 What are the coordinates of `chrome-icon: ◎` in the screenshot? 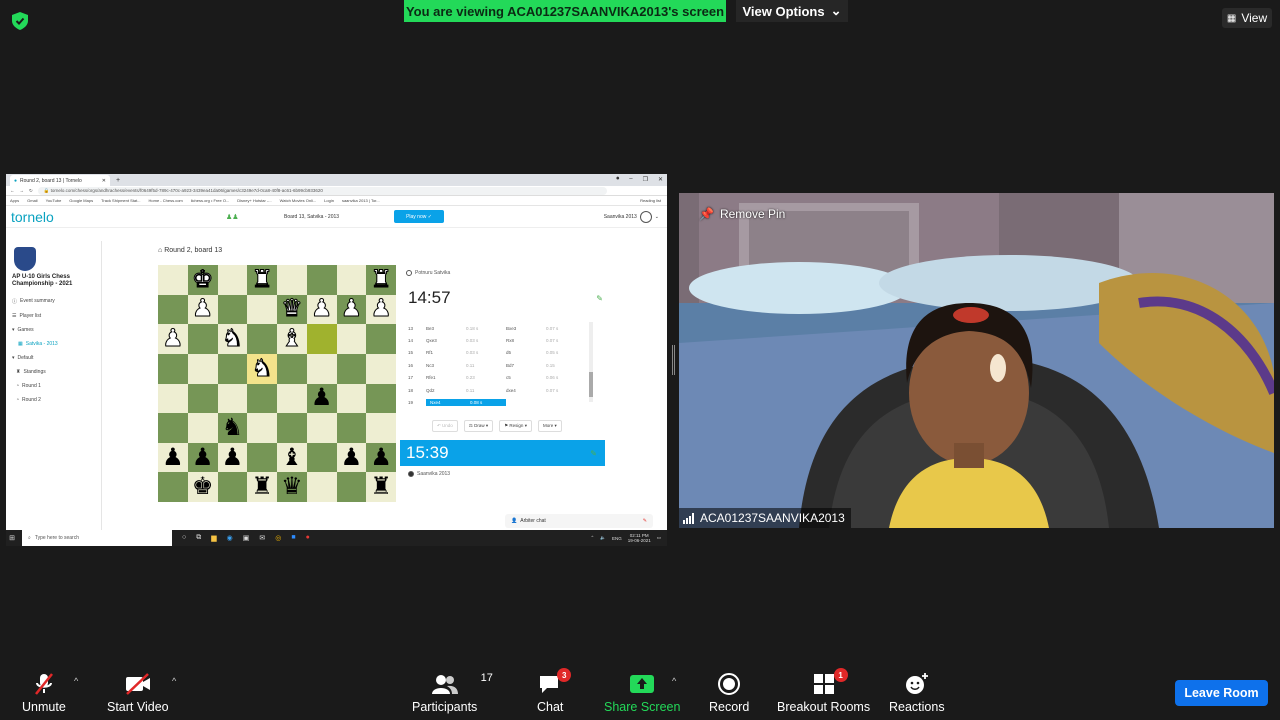 It's located at (278, 538).